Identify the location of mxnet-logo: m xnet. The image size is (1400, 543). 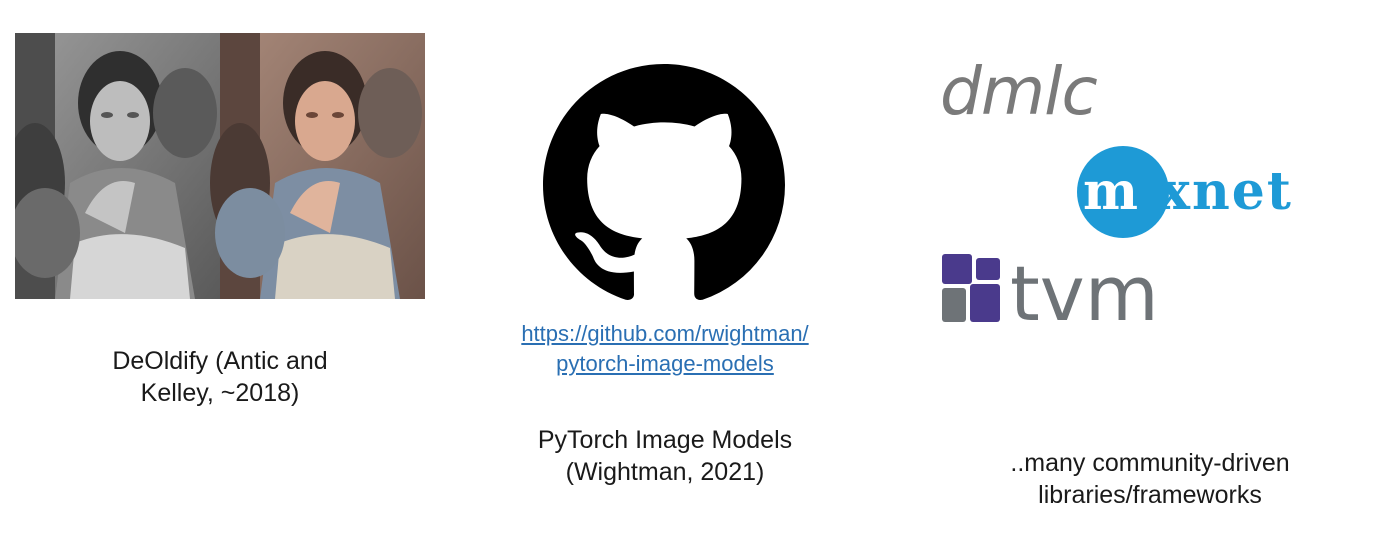
(1220, 192).